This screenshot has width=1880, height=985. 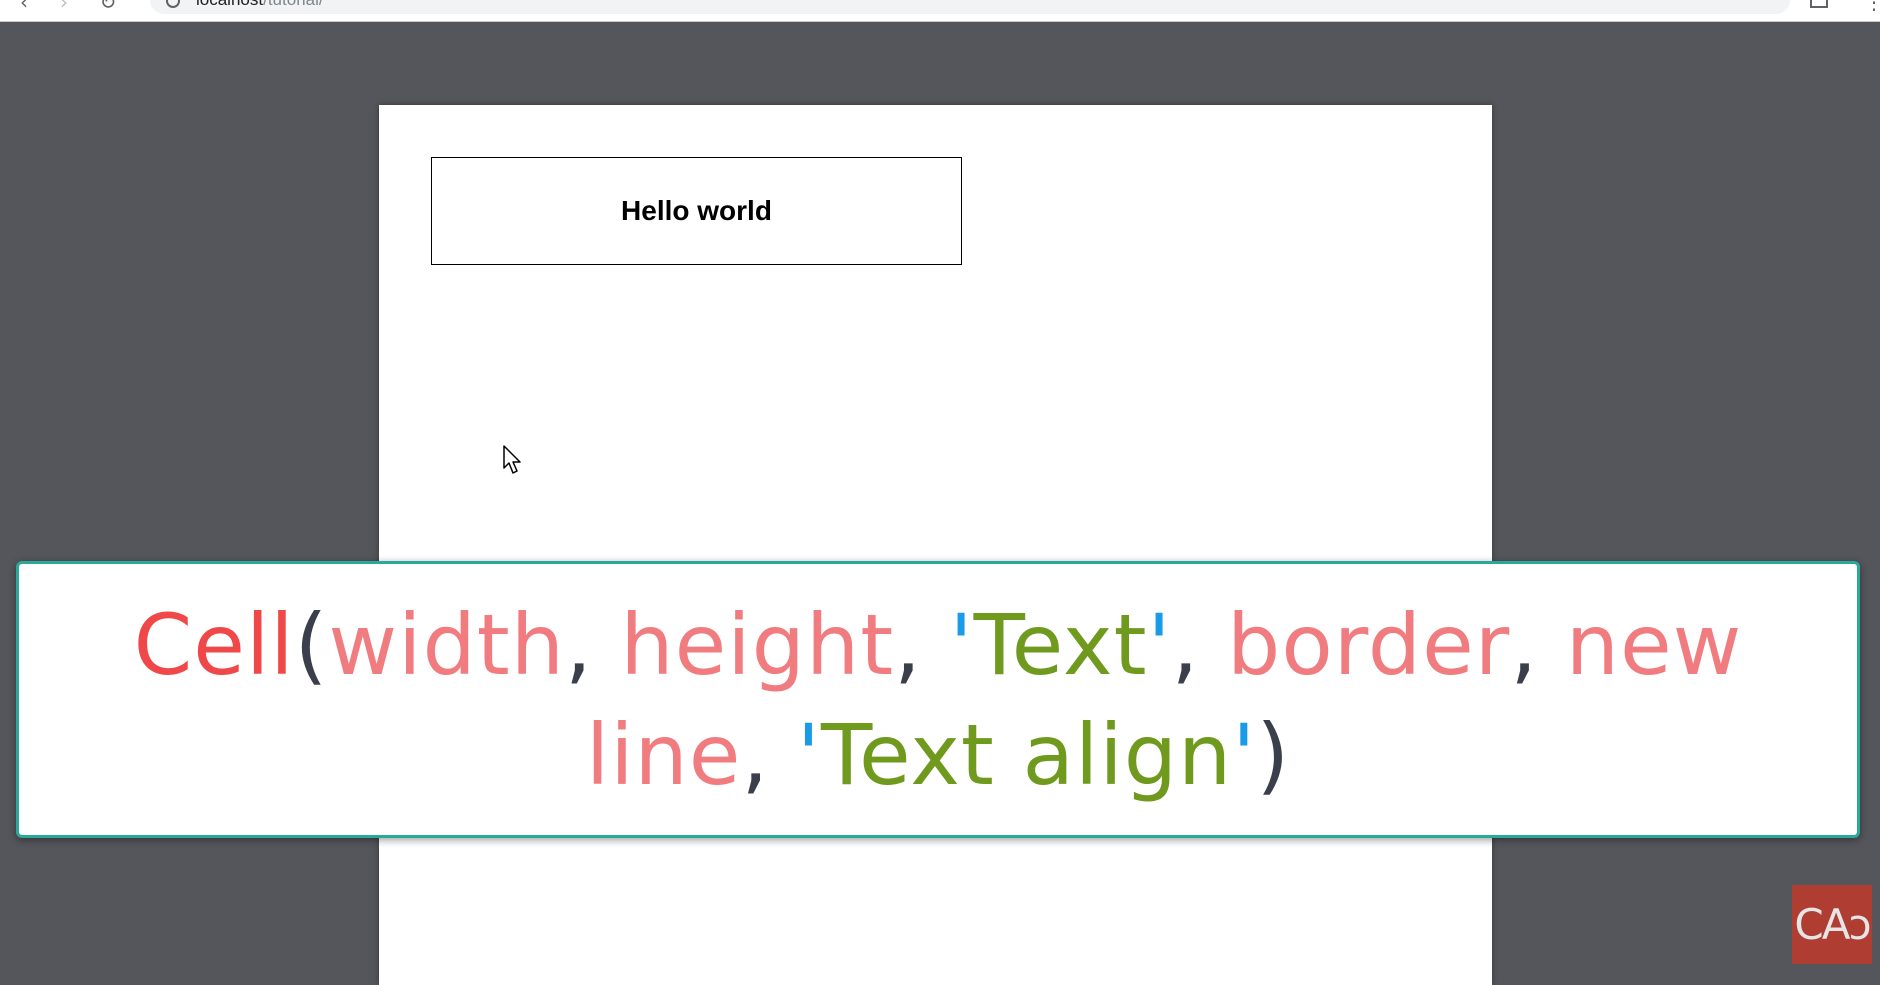 I want to click on caption-close-paren: ), so click(x=1273, y=754).